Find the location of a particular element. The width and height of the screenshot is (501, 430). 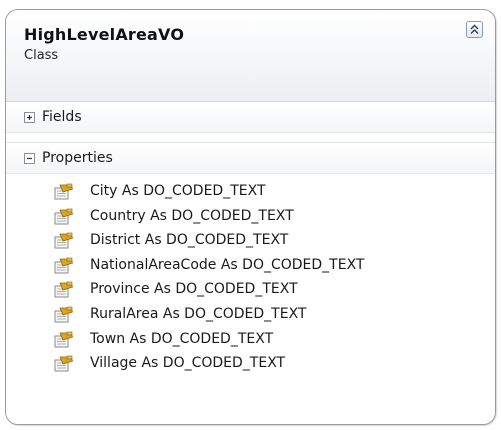

minus-icon is located at coordinates (29, 158).